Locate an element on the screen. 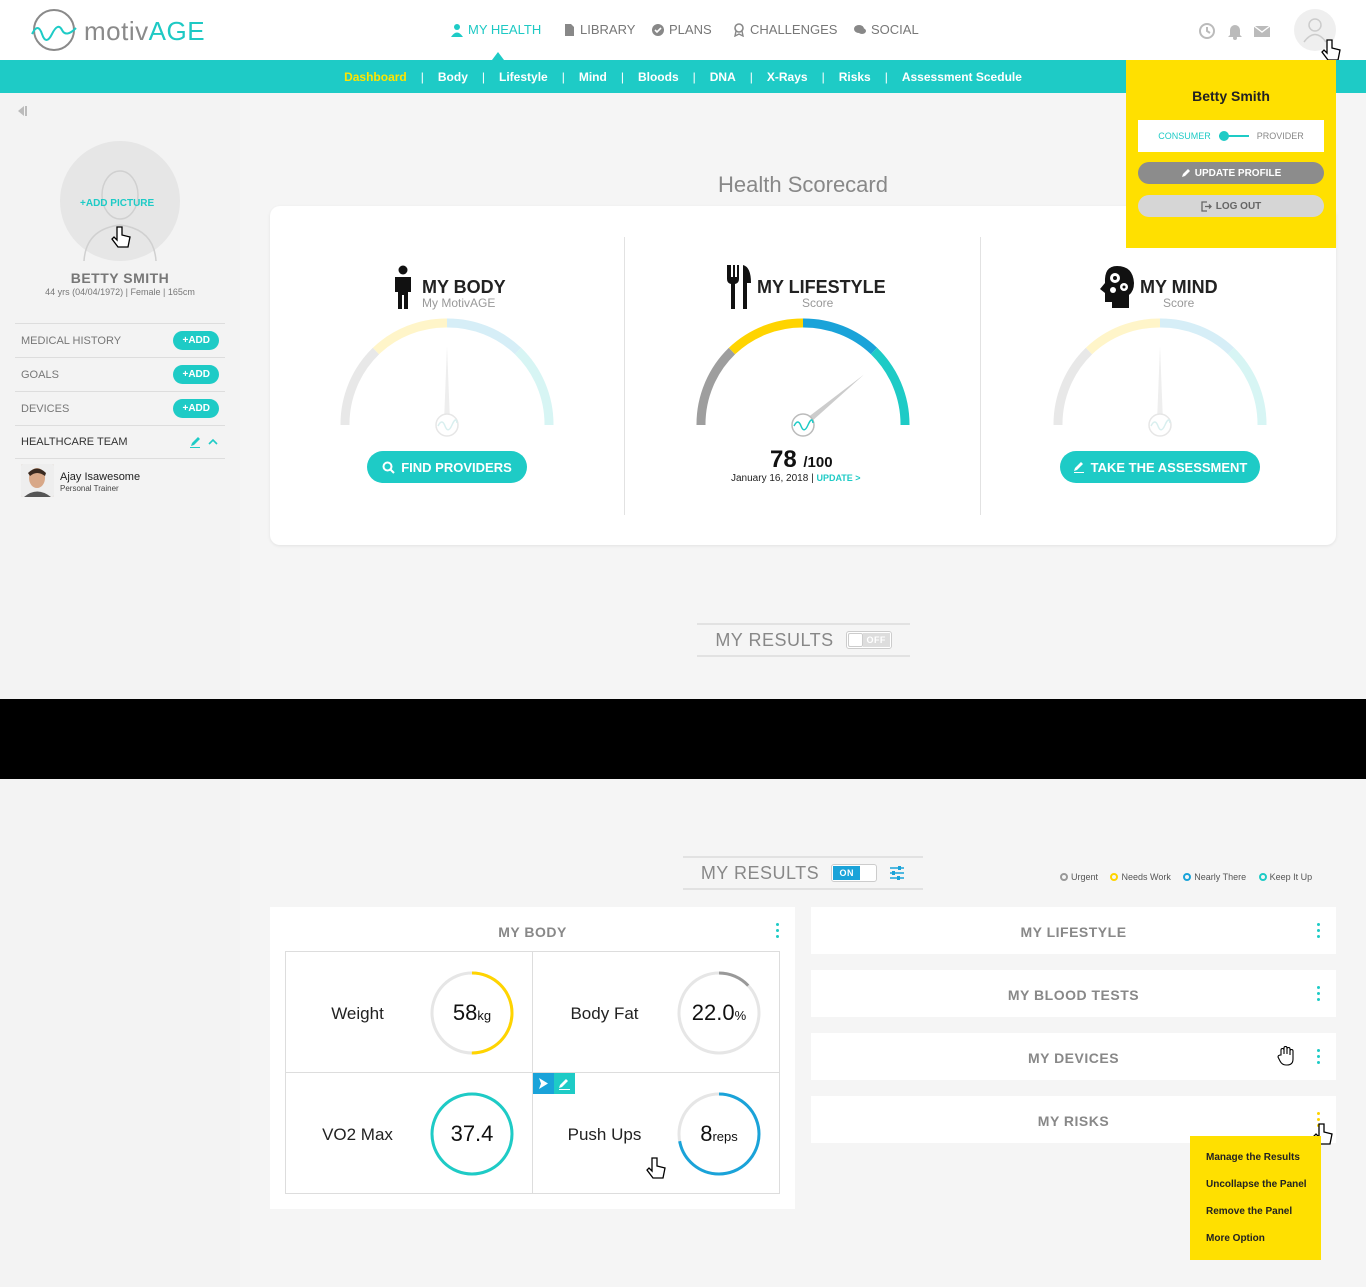  needs-work-dot-icon is located at coordinates (1114, 877).